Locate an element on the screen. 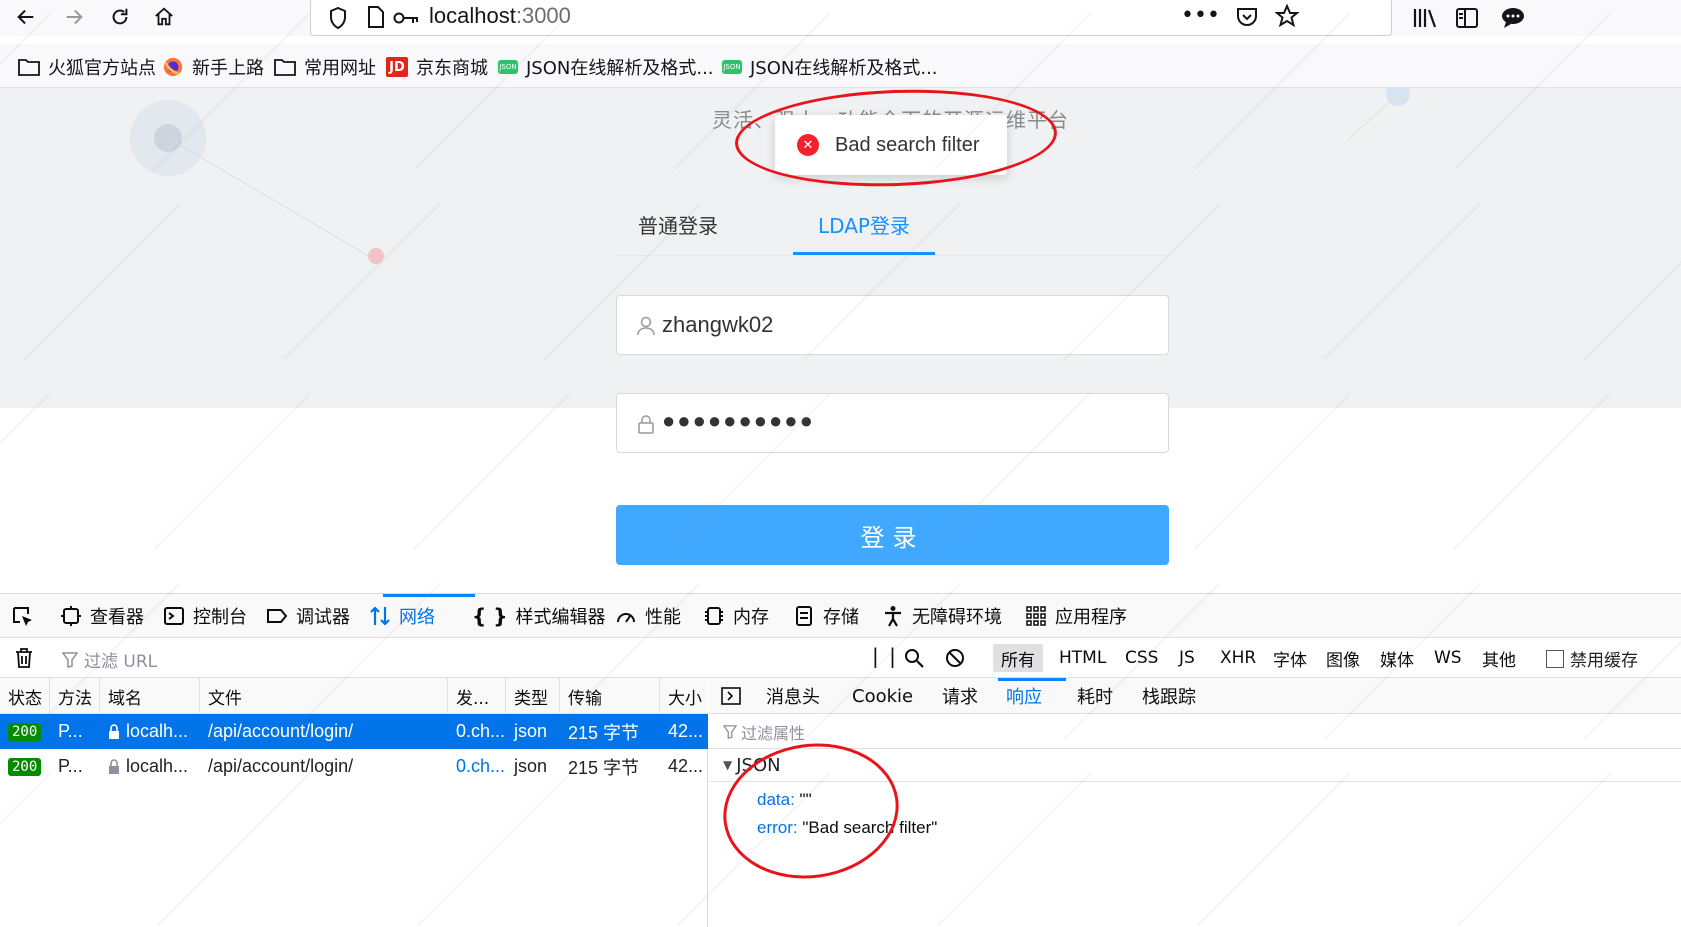 This screenshot has height=927, width=1681. tab-application: 应用程序 is located at coordinates (1076, 616).